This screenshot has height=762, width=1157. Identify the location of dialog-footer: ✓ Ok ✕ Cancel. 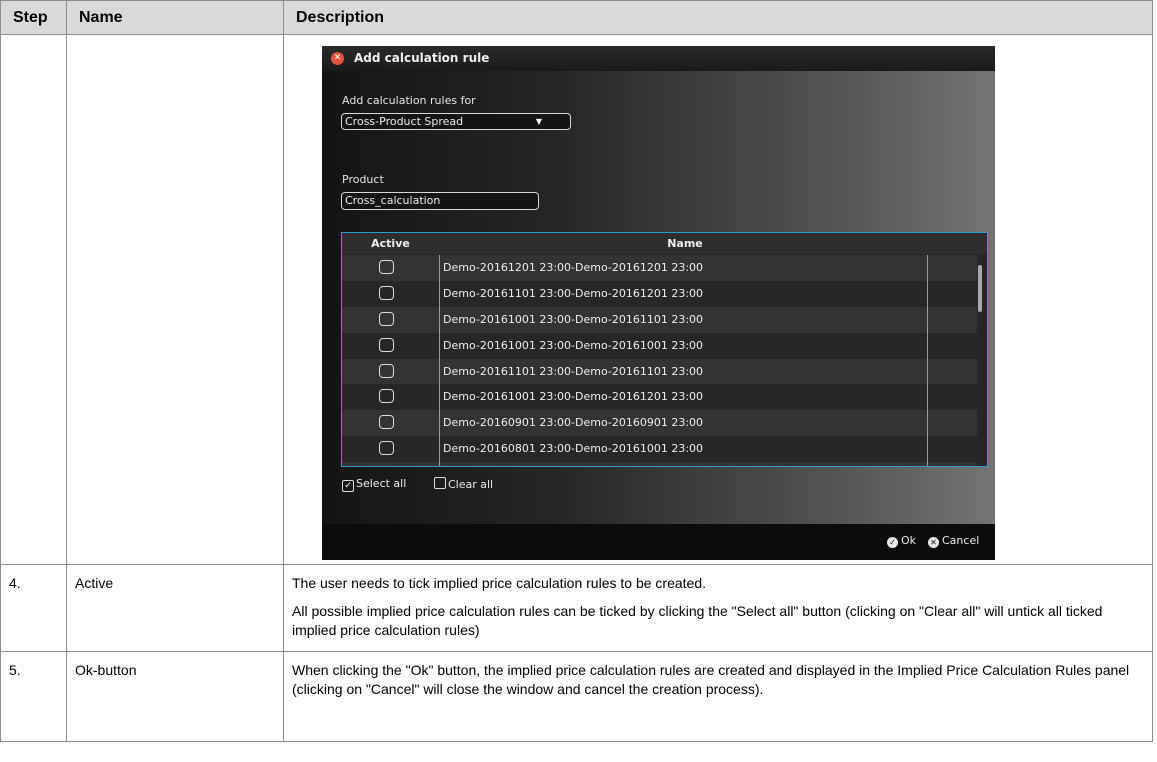
(658, 542).